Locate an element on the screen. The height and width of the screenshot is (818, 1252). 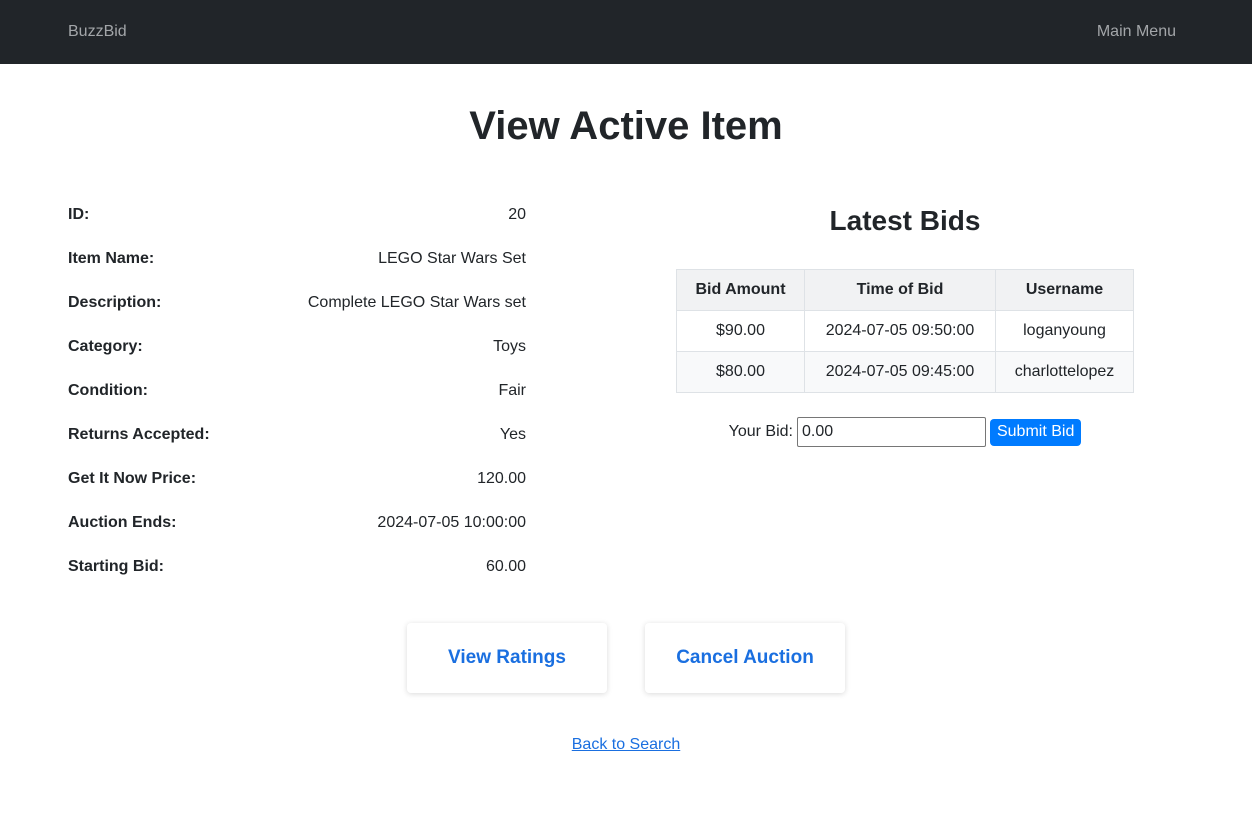
detail-label: ID: is located at coordinates (79, 214).